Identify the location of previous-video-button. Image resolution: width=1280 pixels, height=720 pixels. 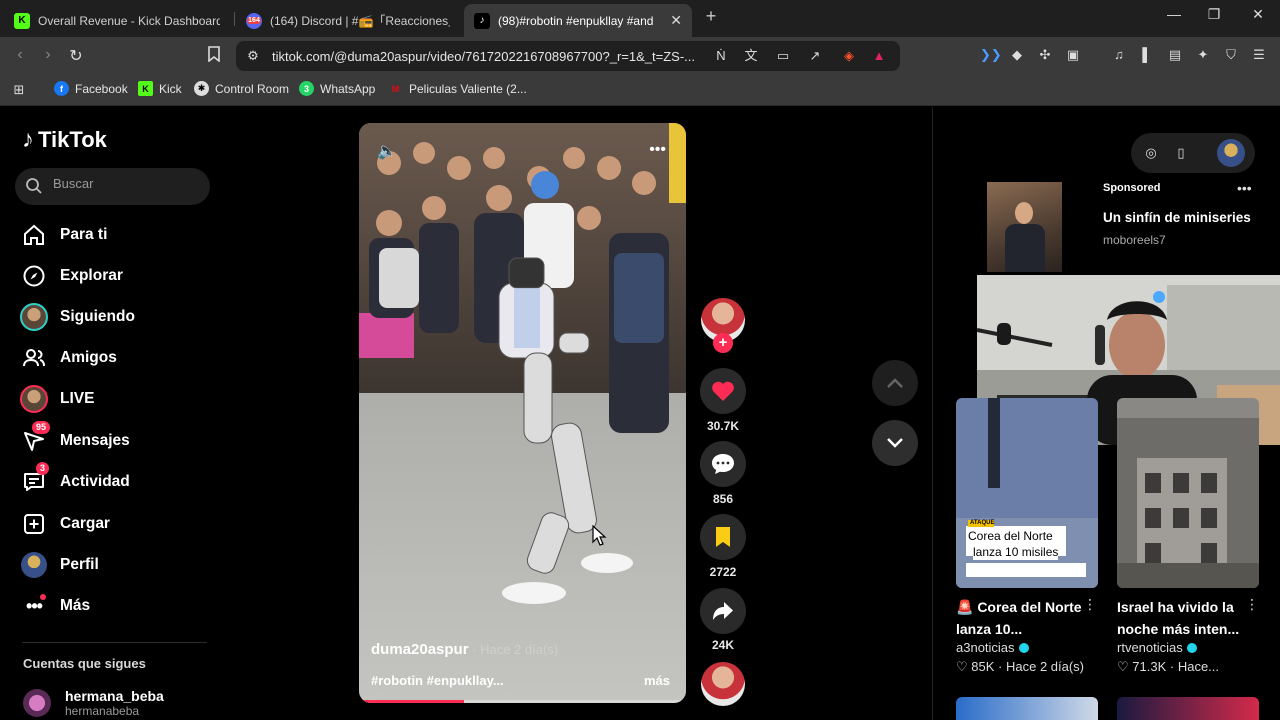
(895, 383).